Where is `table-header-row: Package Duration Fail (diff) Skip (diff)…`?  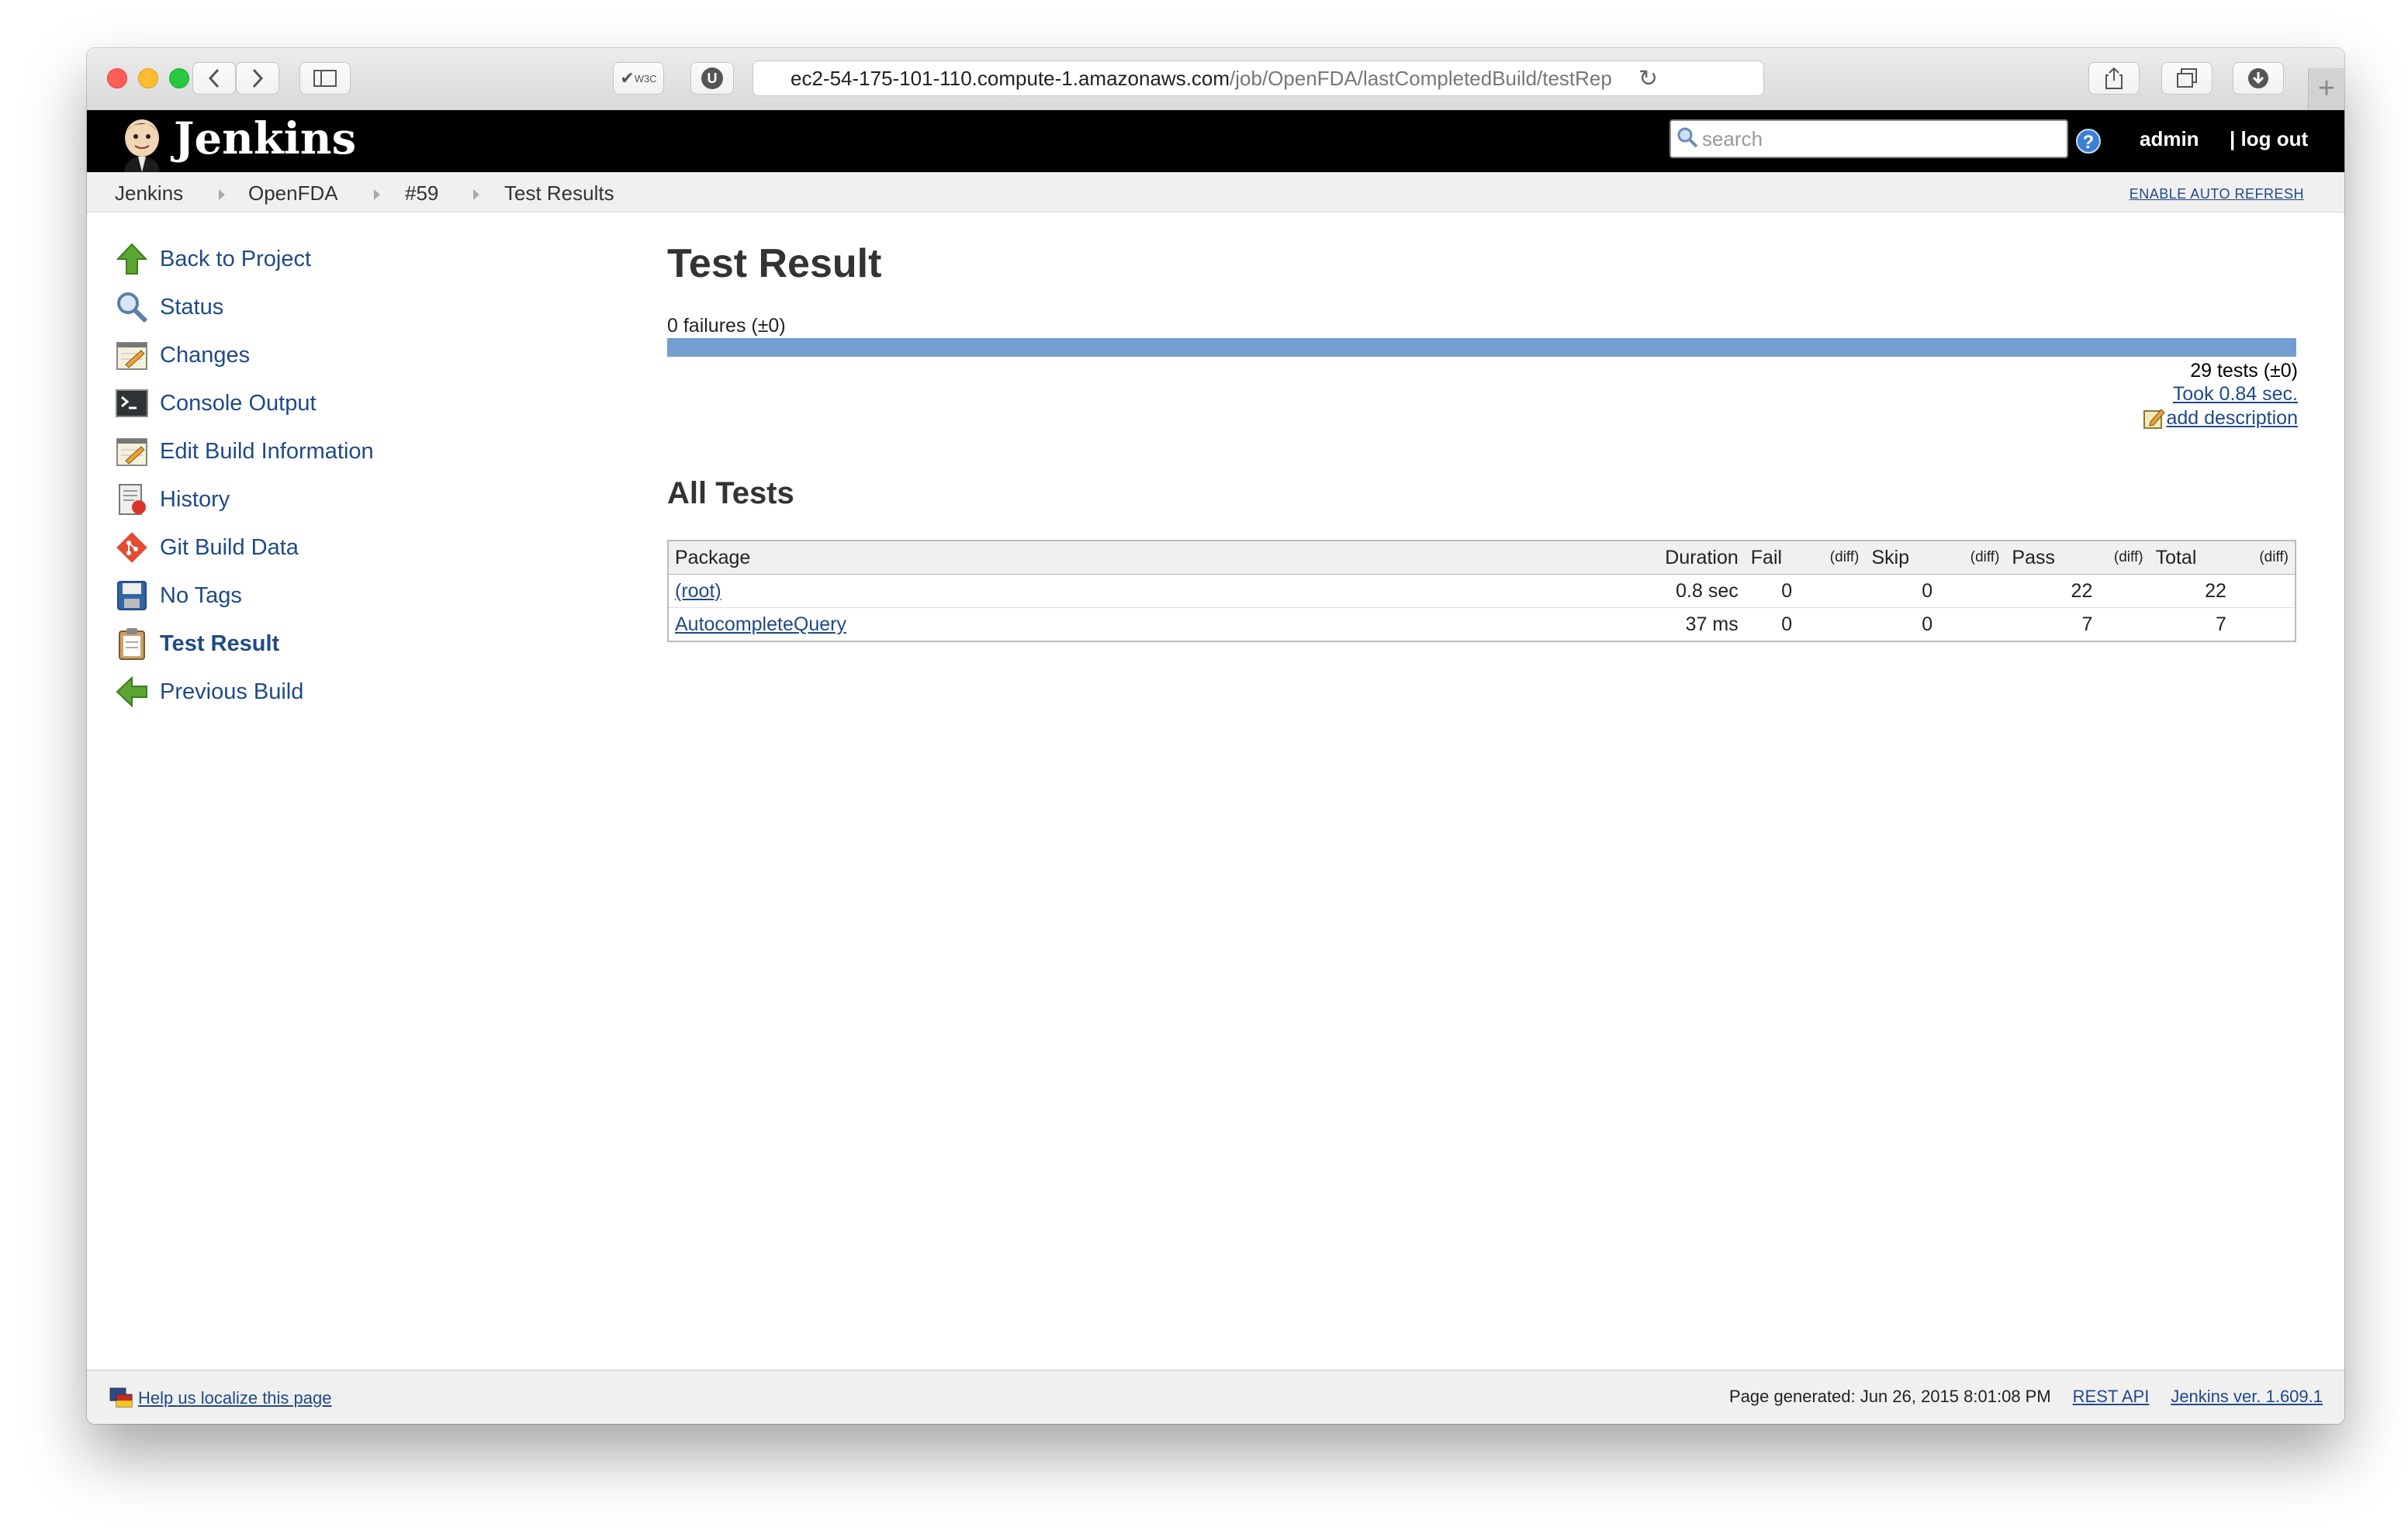 table-header-row: Package Duration Fail (diff) Skip (diff)… is located at coordinates (1482, 558).